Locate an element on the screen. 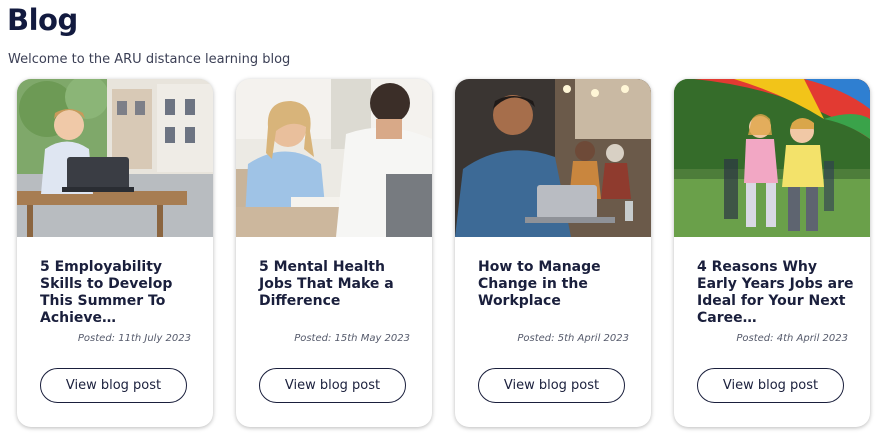  page-title: Blog is located at coordinates (42, 20).